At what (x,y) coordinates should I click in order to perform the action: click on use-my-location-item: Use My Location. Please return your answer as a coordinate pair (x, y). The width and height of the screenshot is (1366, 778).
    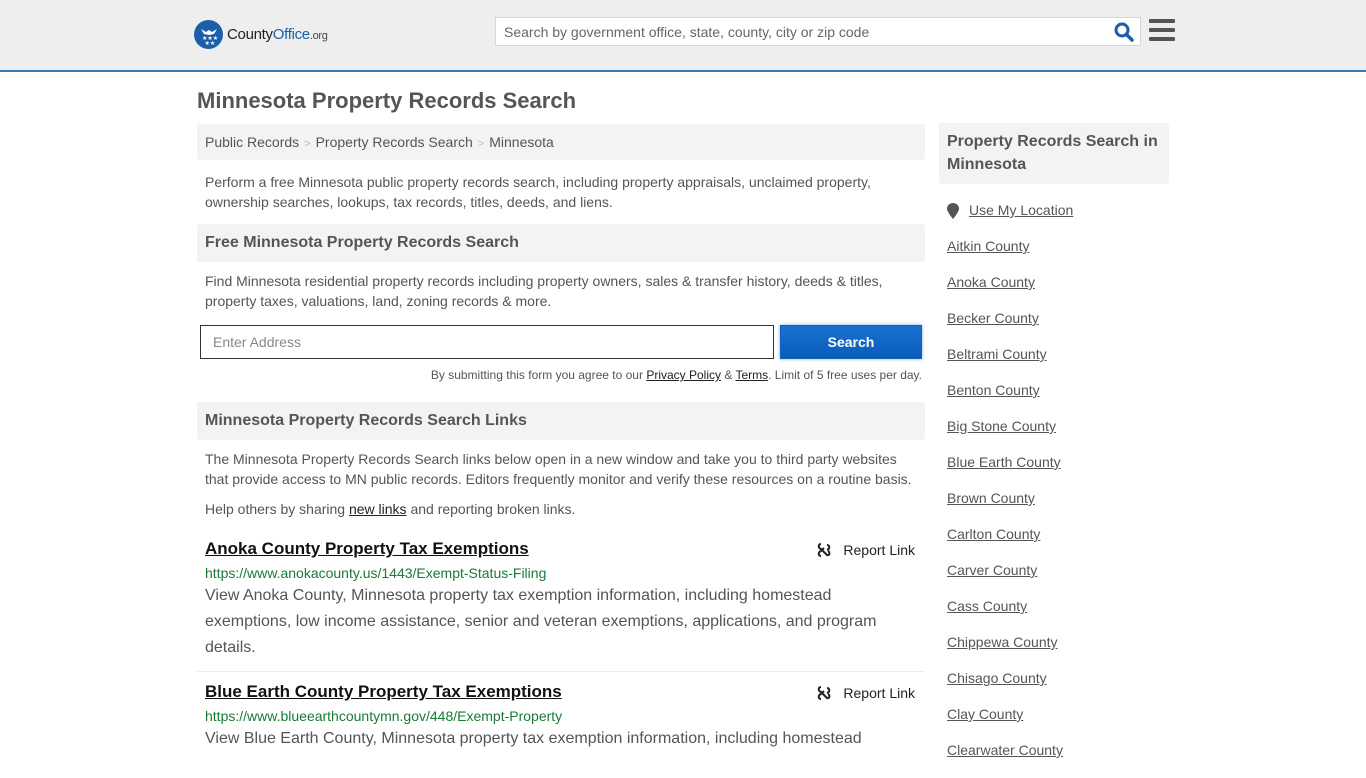
    Looking at the image, I should click on (1058, 220).